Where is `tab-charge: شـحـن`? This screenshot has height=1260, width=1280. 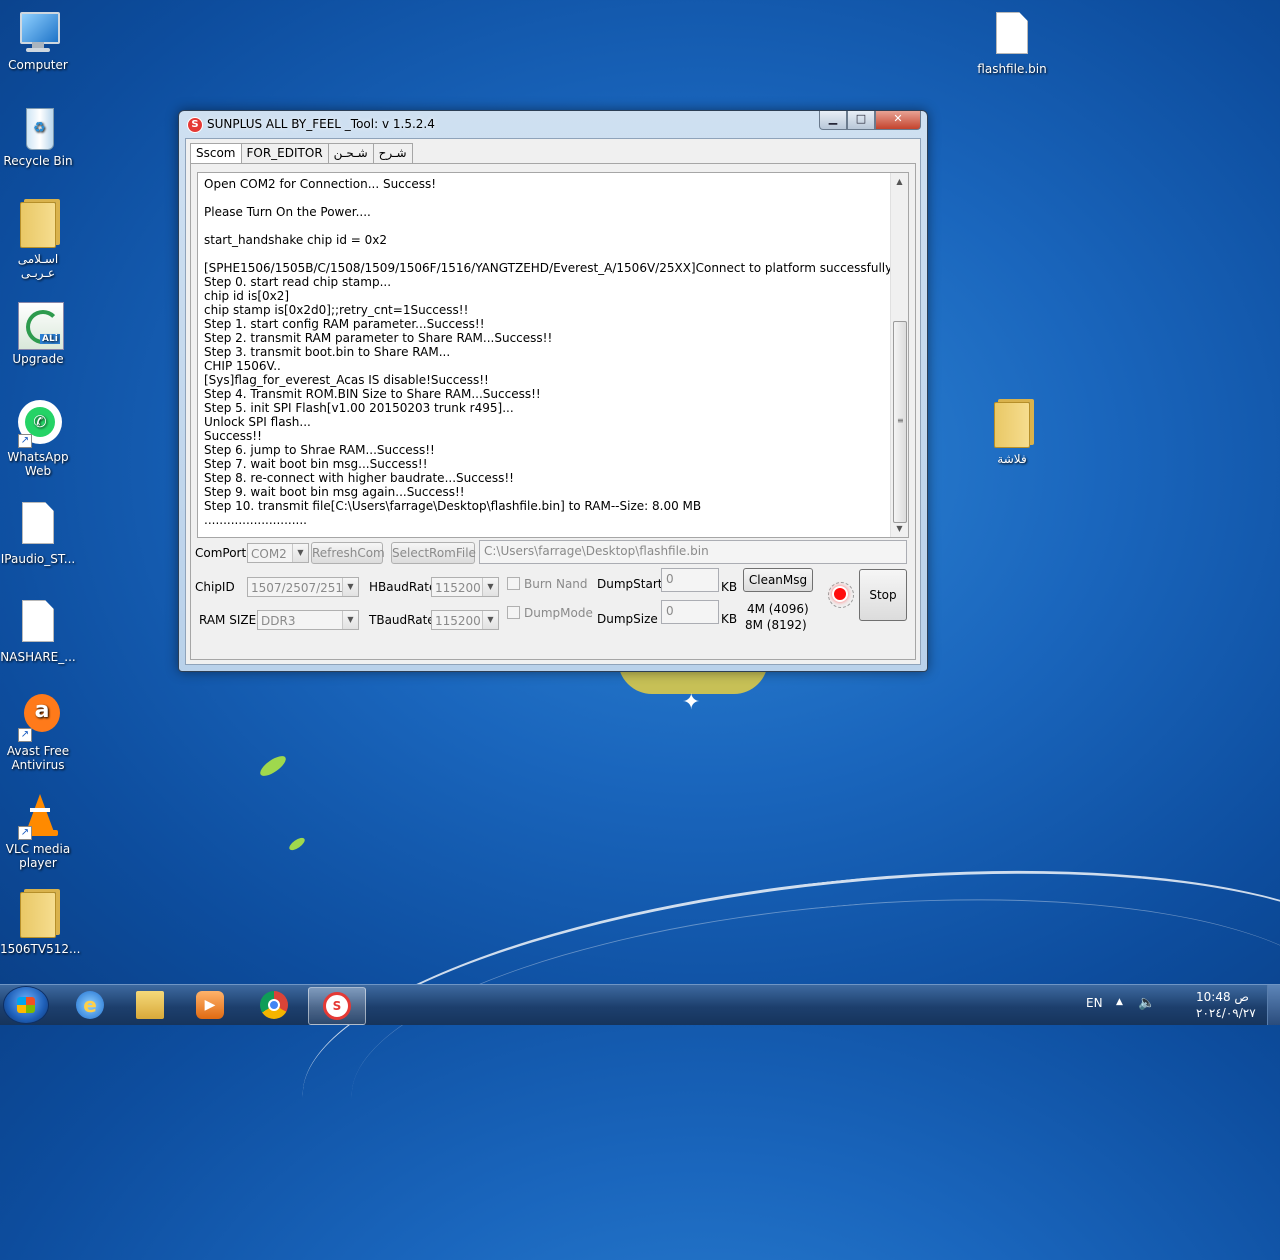
tab-charge: شـحـن is located at coordinates (350, 153).